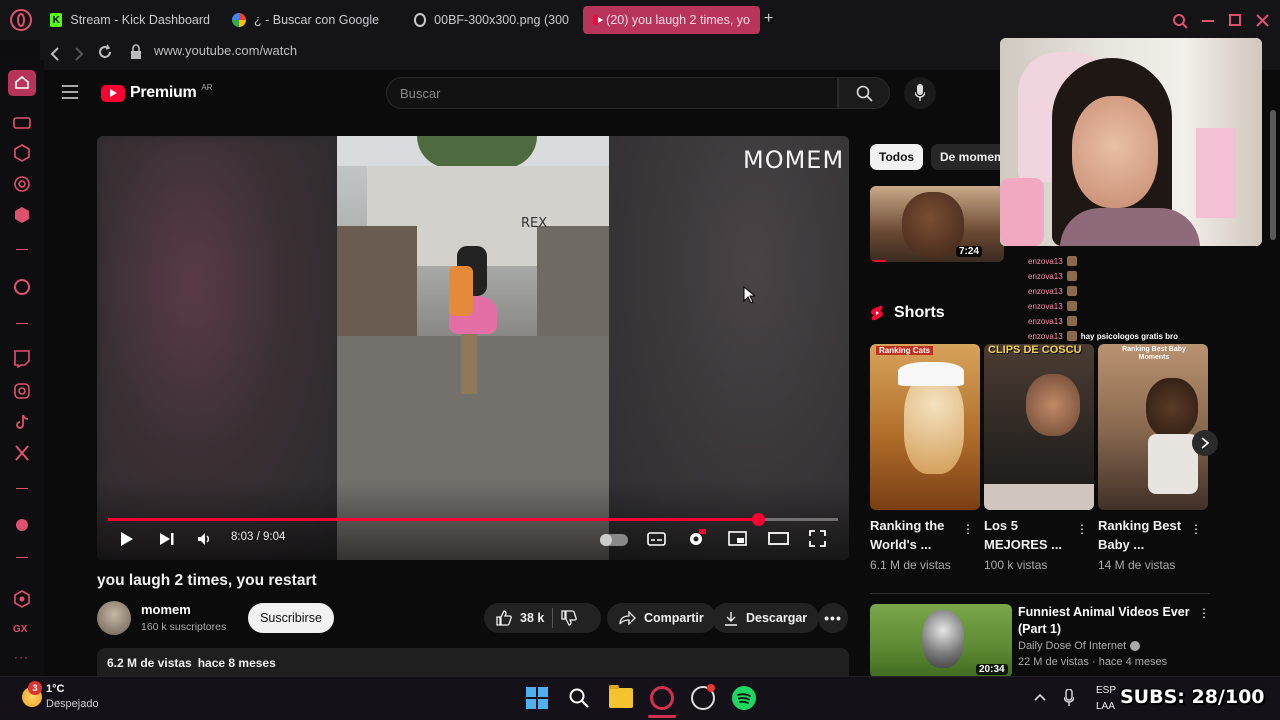  What do you see at coordinates (167, 539) in the screenshot?
I see `next-icon` at bounding box center [167, 539].